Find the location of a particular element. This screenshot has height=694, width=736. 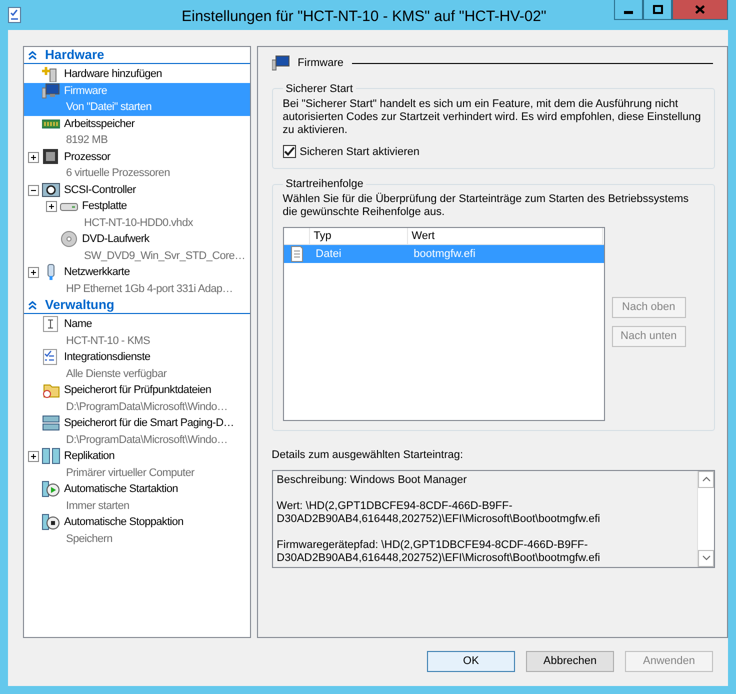

sidebar-item: Arbeitsspeicher 8192 MB is located at coordinates (137, 132).